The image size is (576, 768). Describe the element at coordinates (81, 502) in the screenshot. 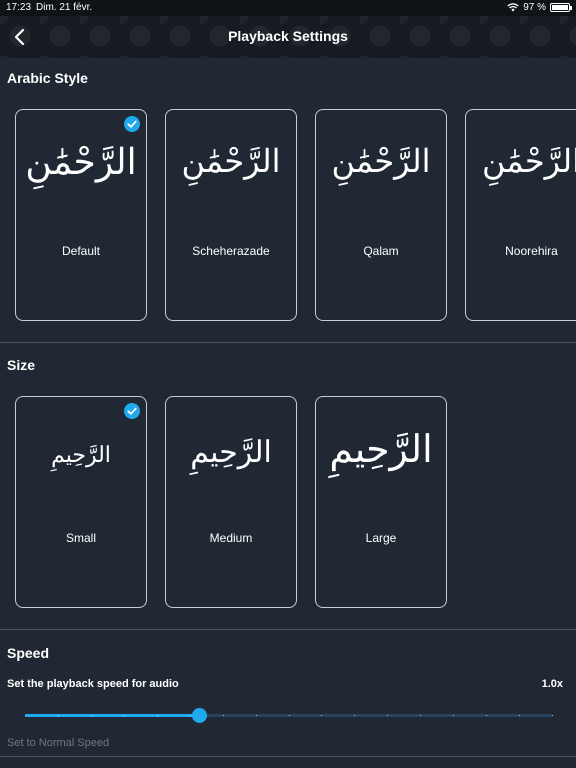

I see `size-option-small: الرَّحِيمِ Small` at that location.